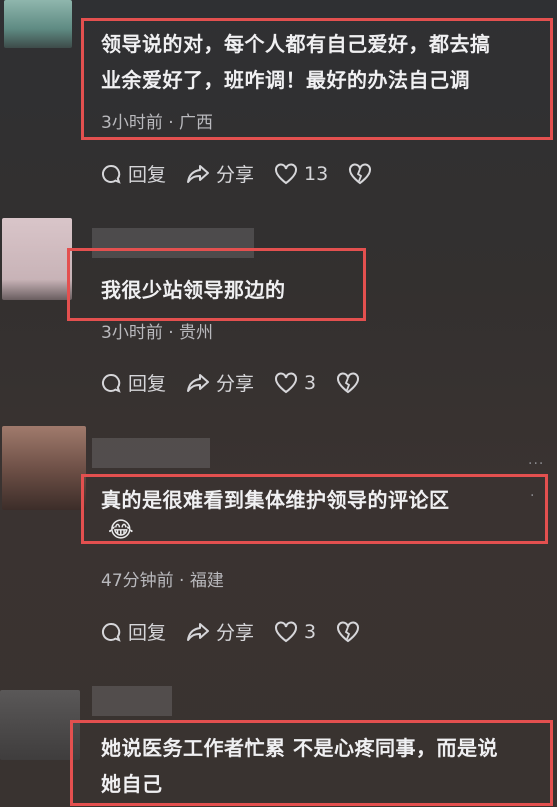  I want to click on laugh-cry-emoji: 😂, so click(121, 530).